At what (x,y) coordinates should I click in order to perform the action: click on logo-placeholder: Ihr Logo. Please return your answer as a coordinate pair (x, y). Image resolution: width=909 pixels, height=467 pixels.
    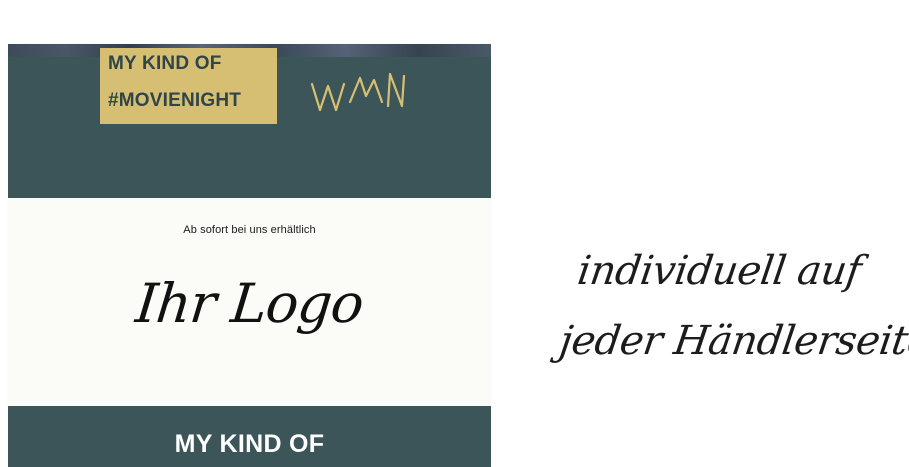
    Looking at the image, I should click on (249, 303).